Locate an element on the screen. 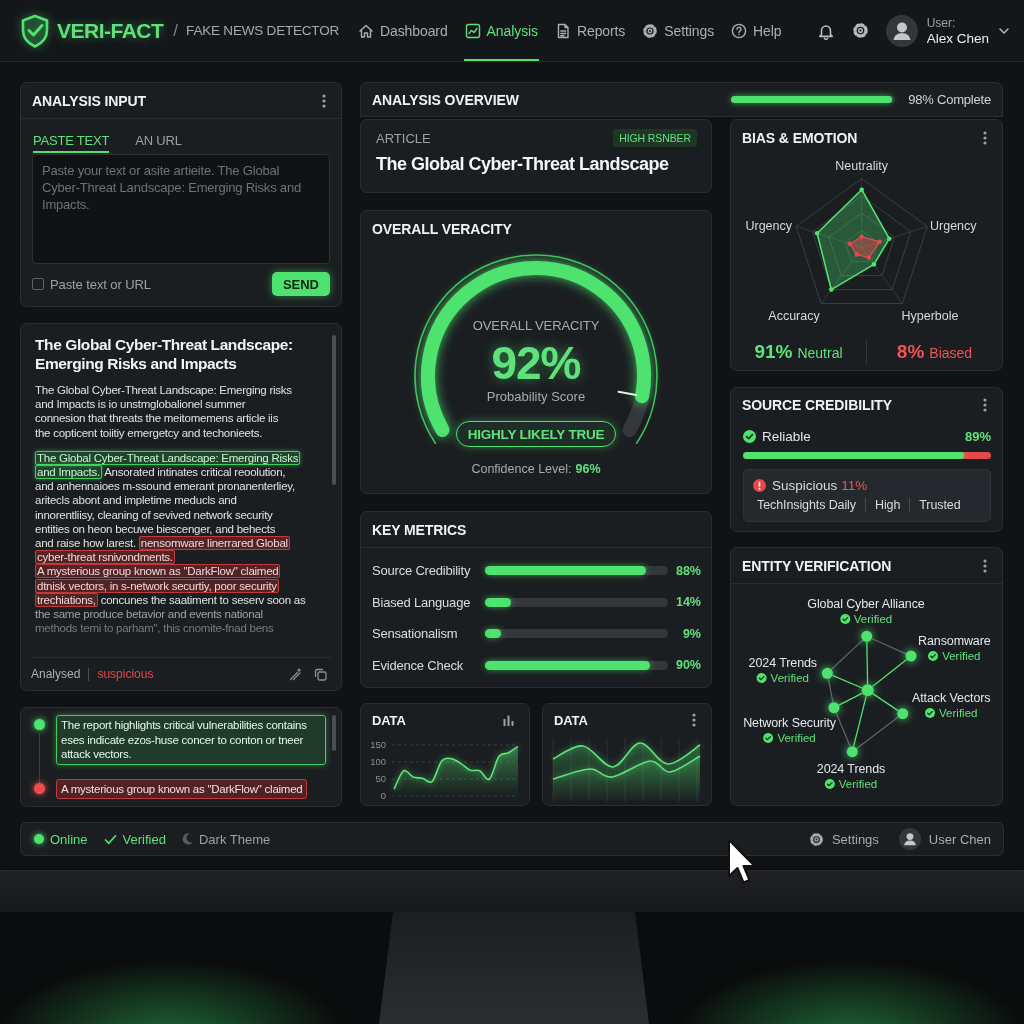 The width and height of the screenshot is (1024, 1024). panel-title: DATA is located at coordinates (389, 720).